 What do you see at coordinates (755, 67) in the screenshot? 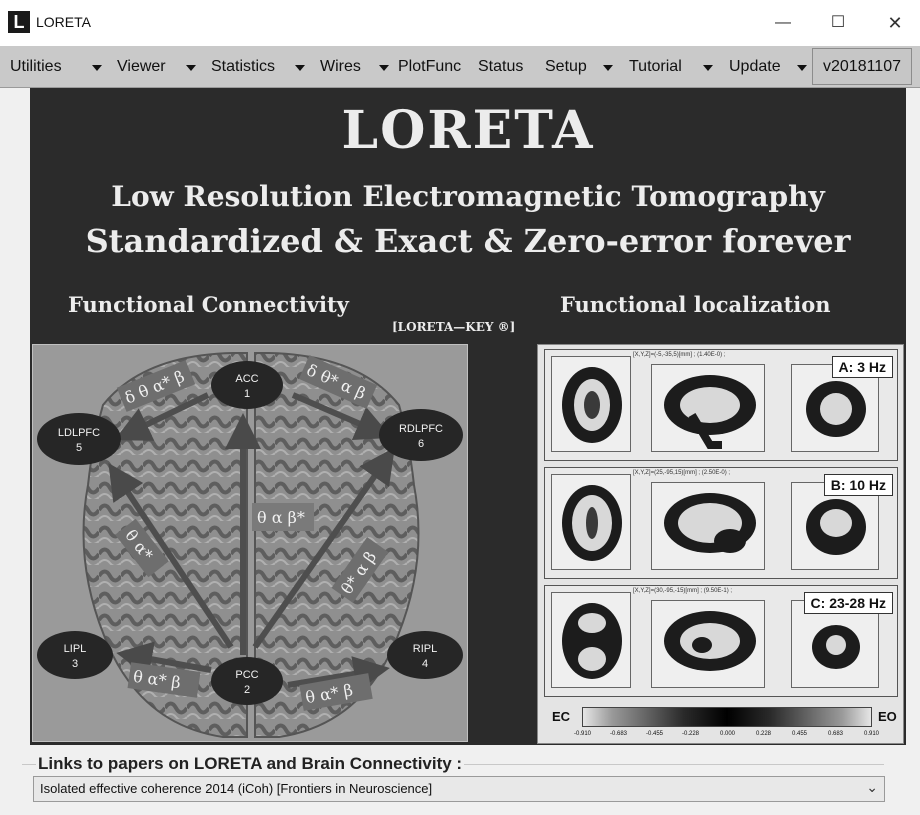
I see `menu-update: Update` at bounding box center [755, 67].